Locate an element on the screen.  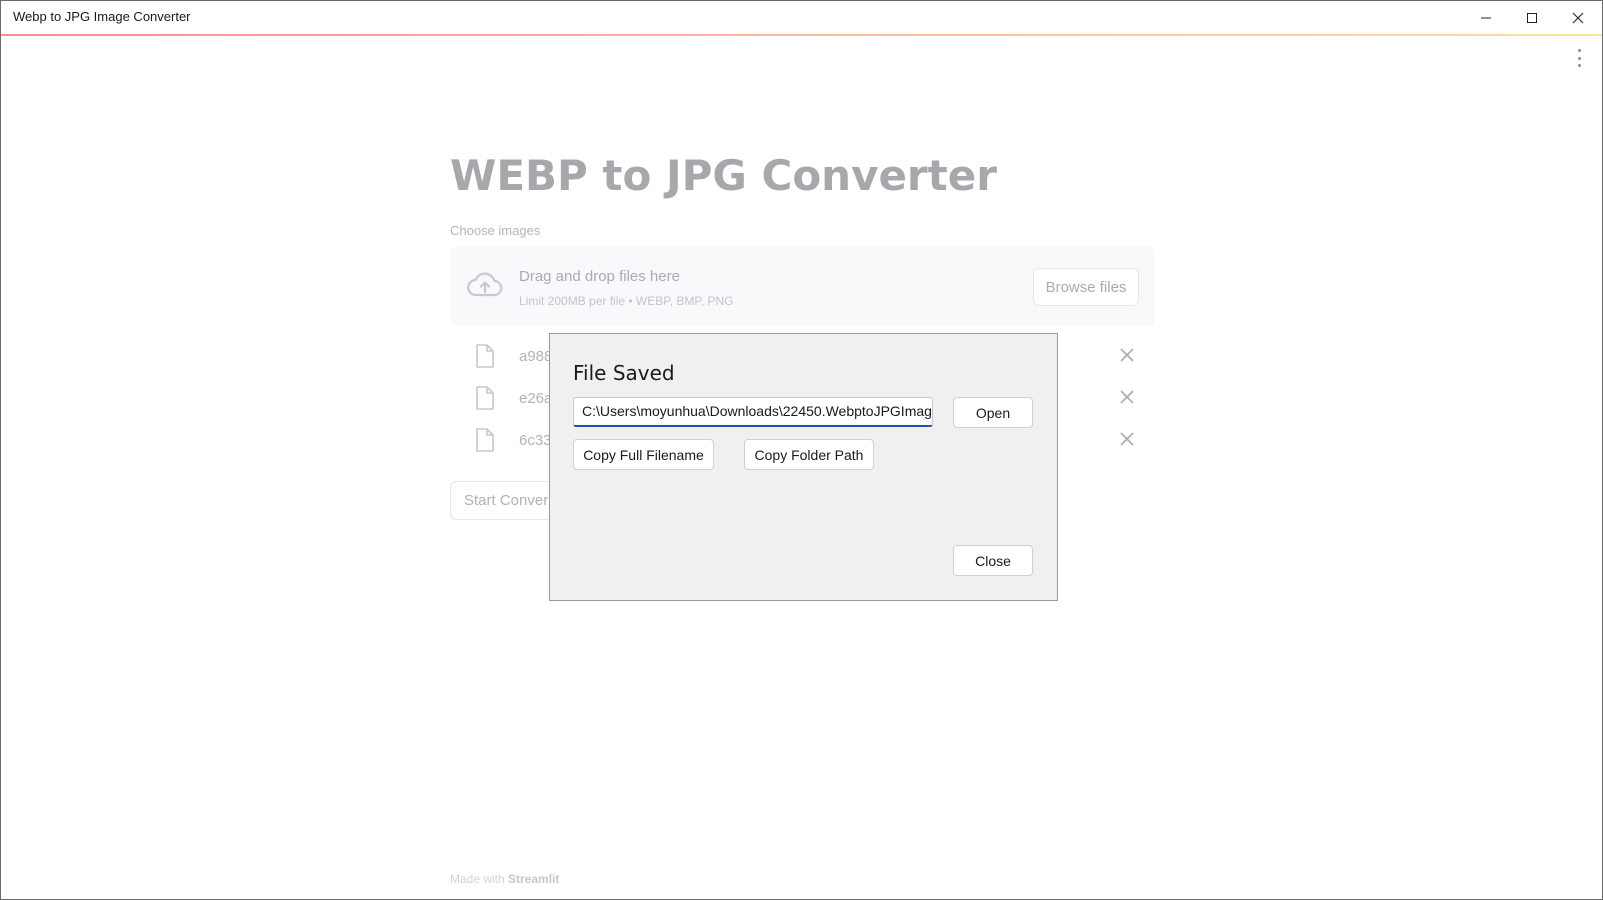
close-window-button is located at coordinates (1578, 17).